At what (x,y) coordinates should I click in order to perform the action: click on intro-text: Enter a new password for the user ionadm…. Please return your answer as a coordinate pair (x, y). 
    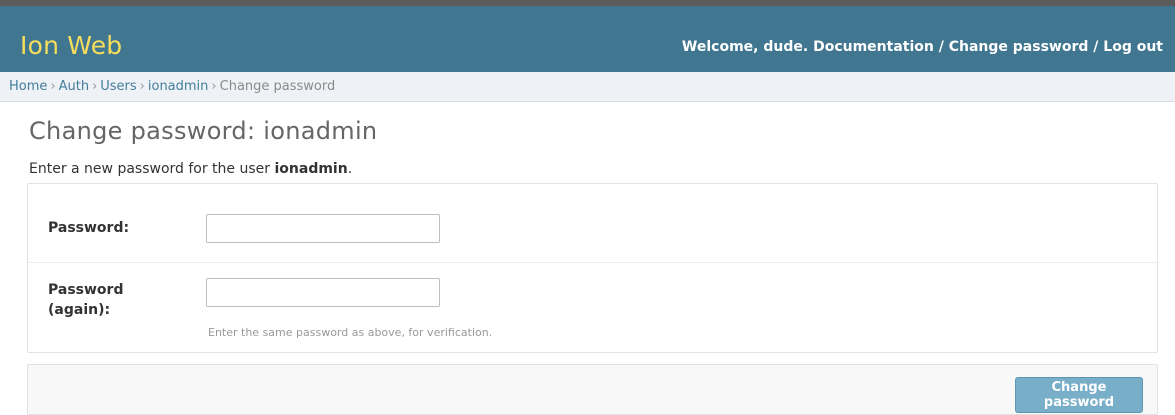
    Looking at the image, I should click on (190, 169).